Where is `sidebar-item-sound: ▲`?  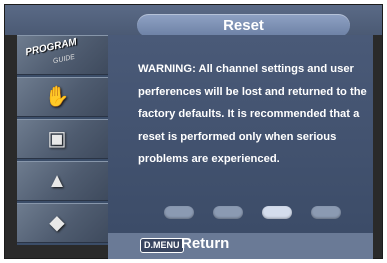
sidebar-item-sound: ▲ is located at coordinates (62, 181).